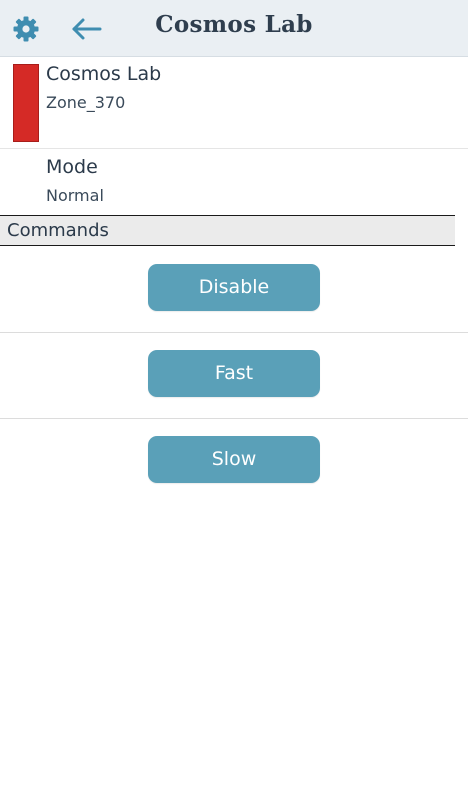 The height and width of the screenshot is (800, 468). What do you see at coordinates (234, 182) in the screenshot?
I see `mode-row: Mode Normal` at bounding box center [234, 182].